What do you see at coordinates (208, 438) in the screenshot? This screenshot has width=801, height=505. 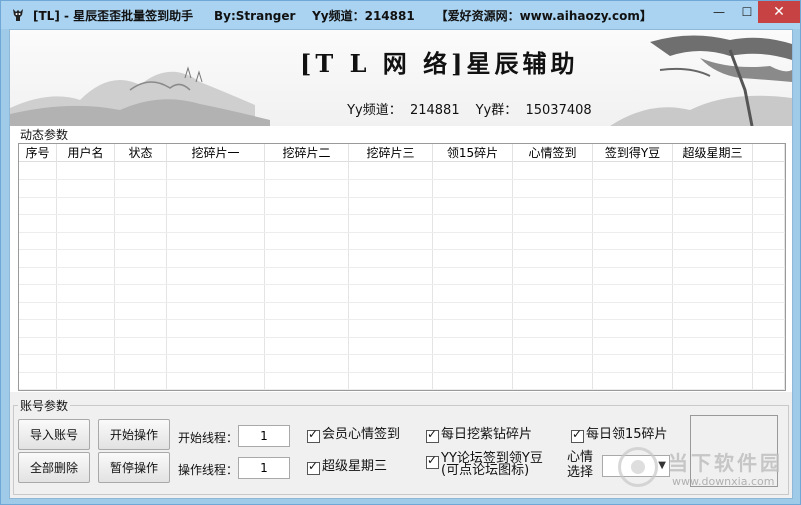 I see `start-threads-label: 开始线程：` at bounding box center [208, 438].